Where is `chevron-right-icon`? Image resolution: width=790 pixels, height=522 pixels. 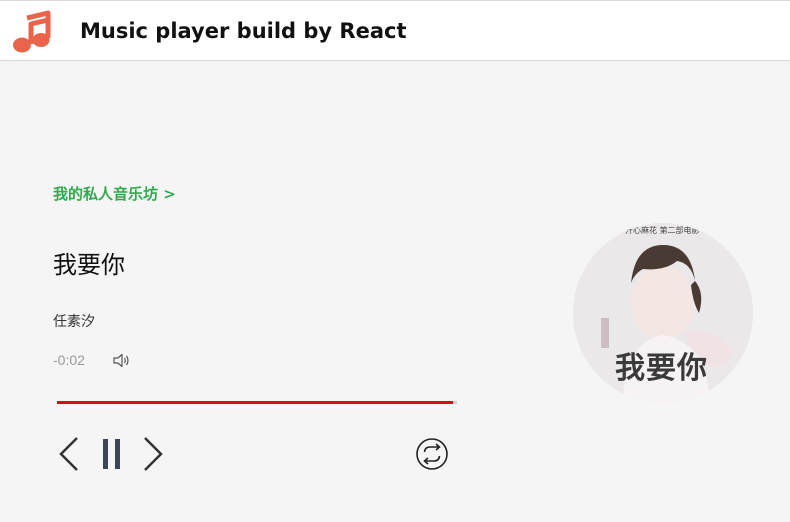
chevron-right-icon is located at coordinates (153, 454).